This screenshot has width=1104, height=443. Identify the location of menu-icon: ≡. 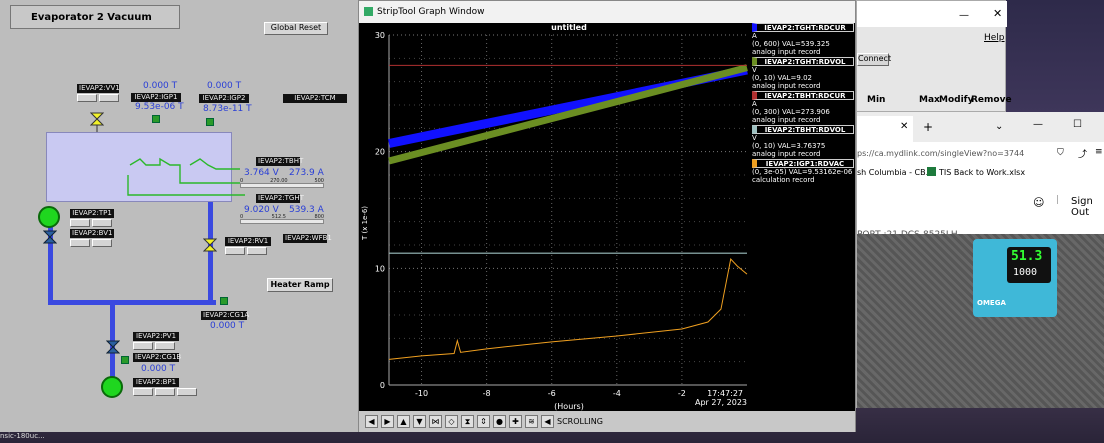
(1099, 152).